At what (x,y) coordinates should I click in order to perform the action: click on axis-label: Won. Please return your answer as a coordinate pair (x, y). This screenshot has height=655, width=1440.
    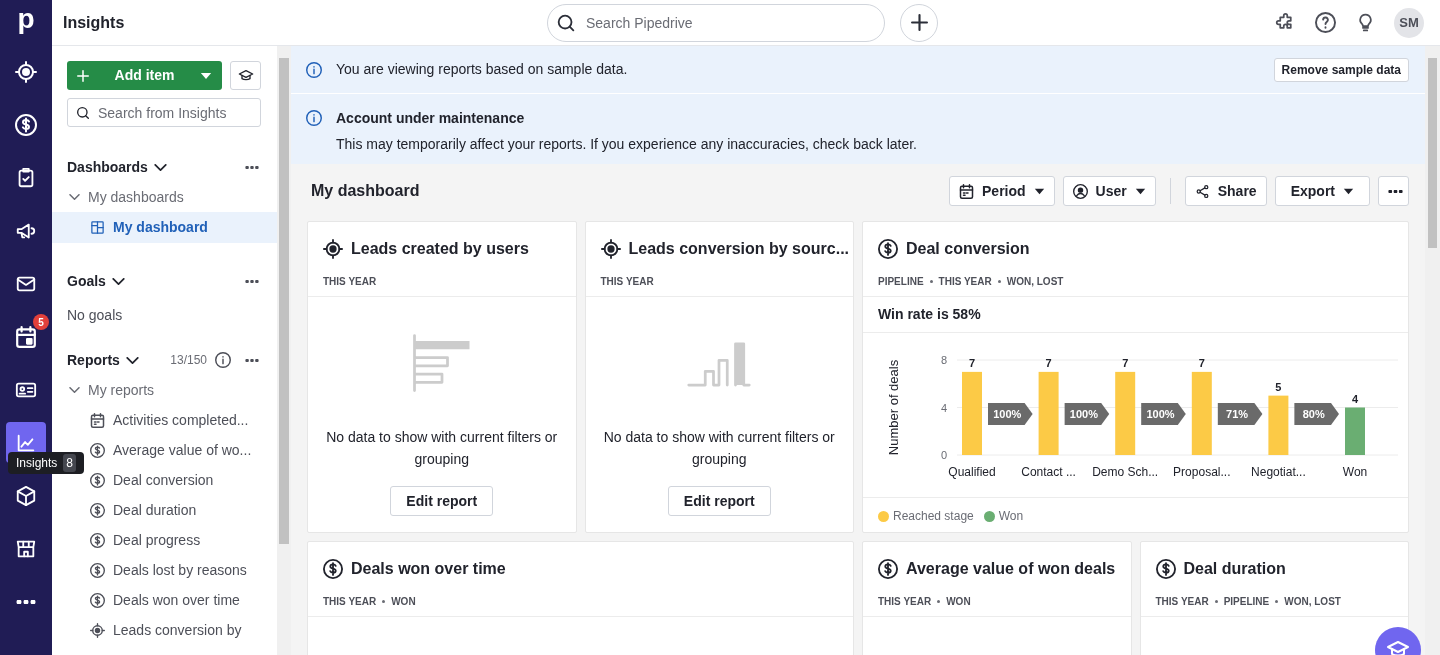
    Looking at the image, I should click on (1355, 472).